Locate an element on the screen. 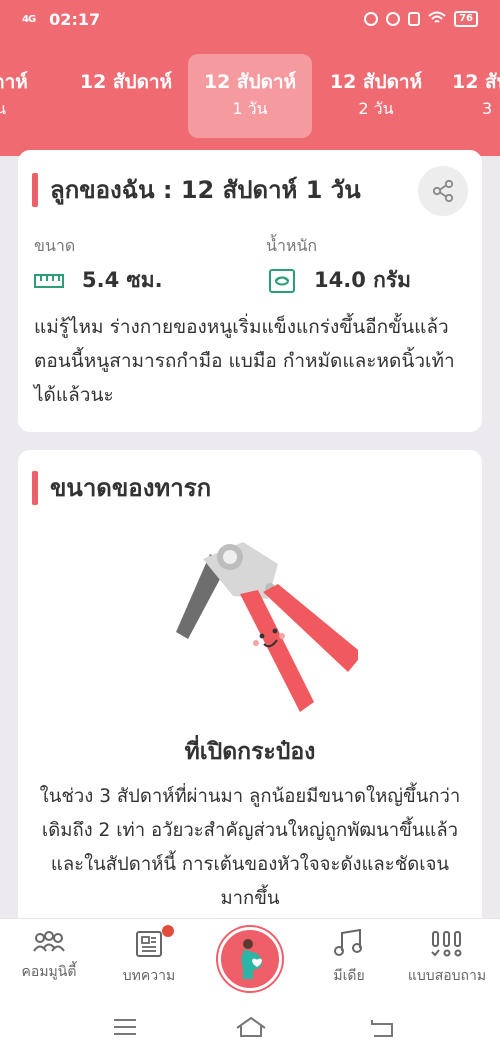  bottom-nav: คอมมูนิตี้ บทความ มีเดีย แบบสอบถาม is located at coordinates (250, 958).